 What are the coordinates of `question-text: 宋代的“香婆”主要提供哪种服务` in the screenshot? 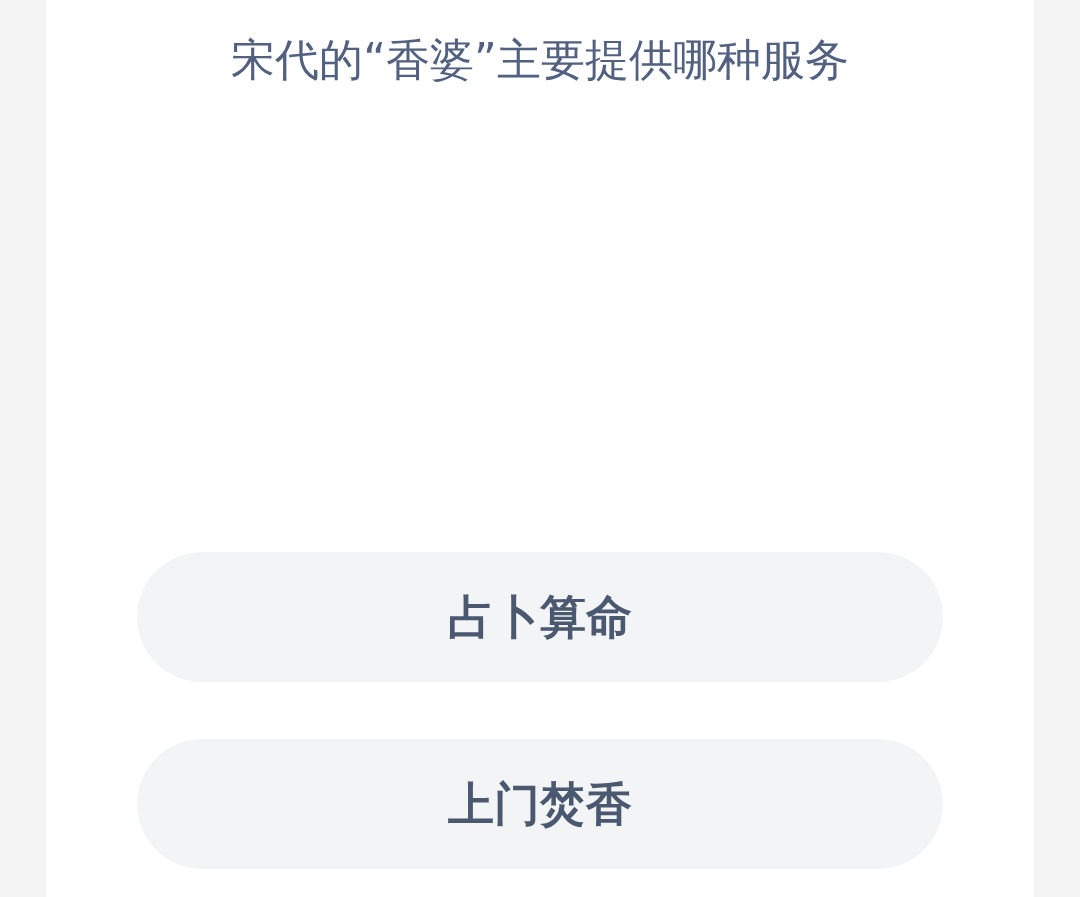 It's located at (540, 60).